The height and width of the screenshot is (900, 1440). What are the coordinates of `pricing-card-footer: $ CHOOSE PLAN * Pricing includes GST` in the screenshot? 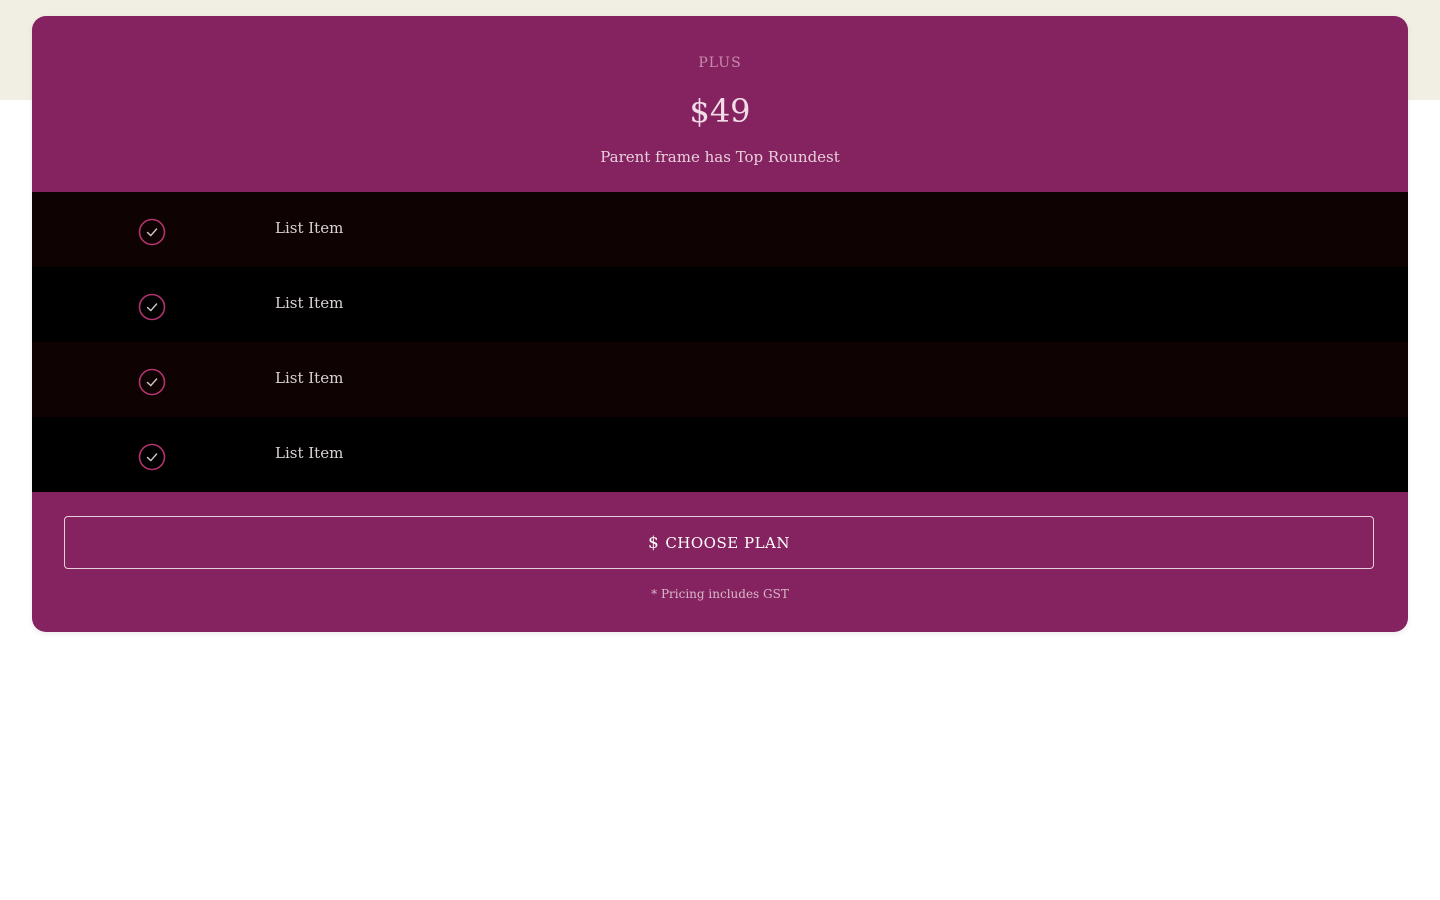 It's located at (720, 562).